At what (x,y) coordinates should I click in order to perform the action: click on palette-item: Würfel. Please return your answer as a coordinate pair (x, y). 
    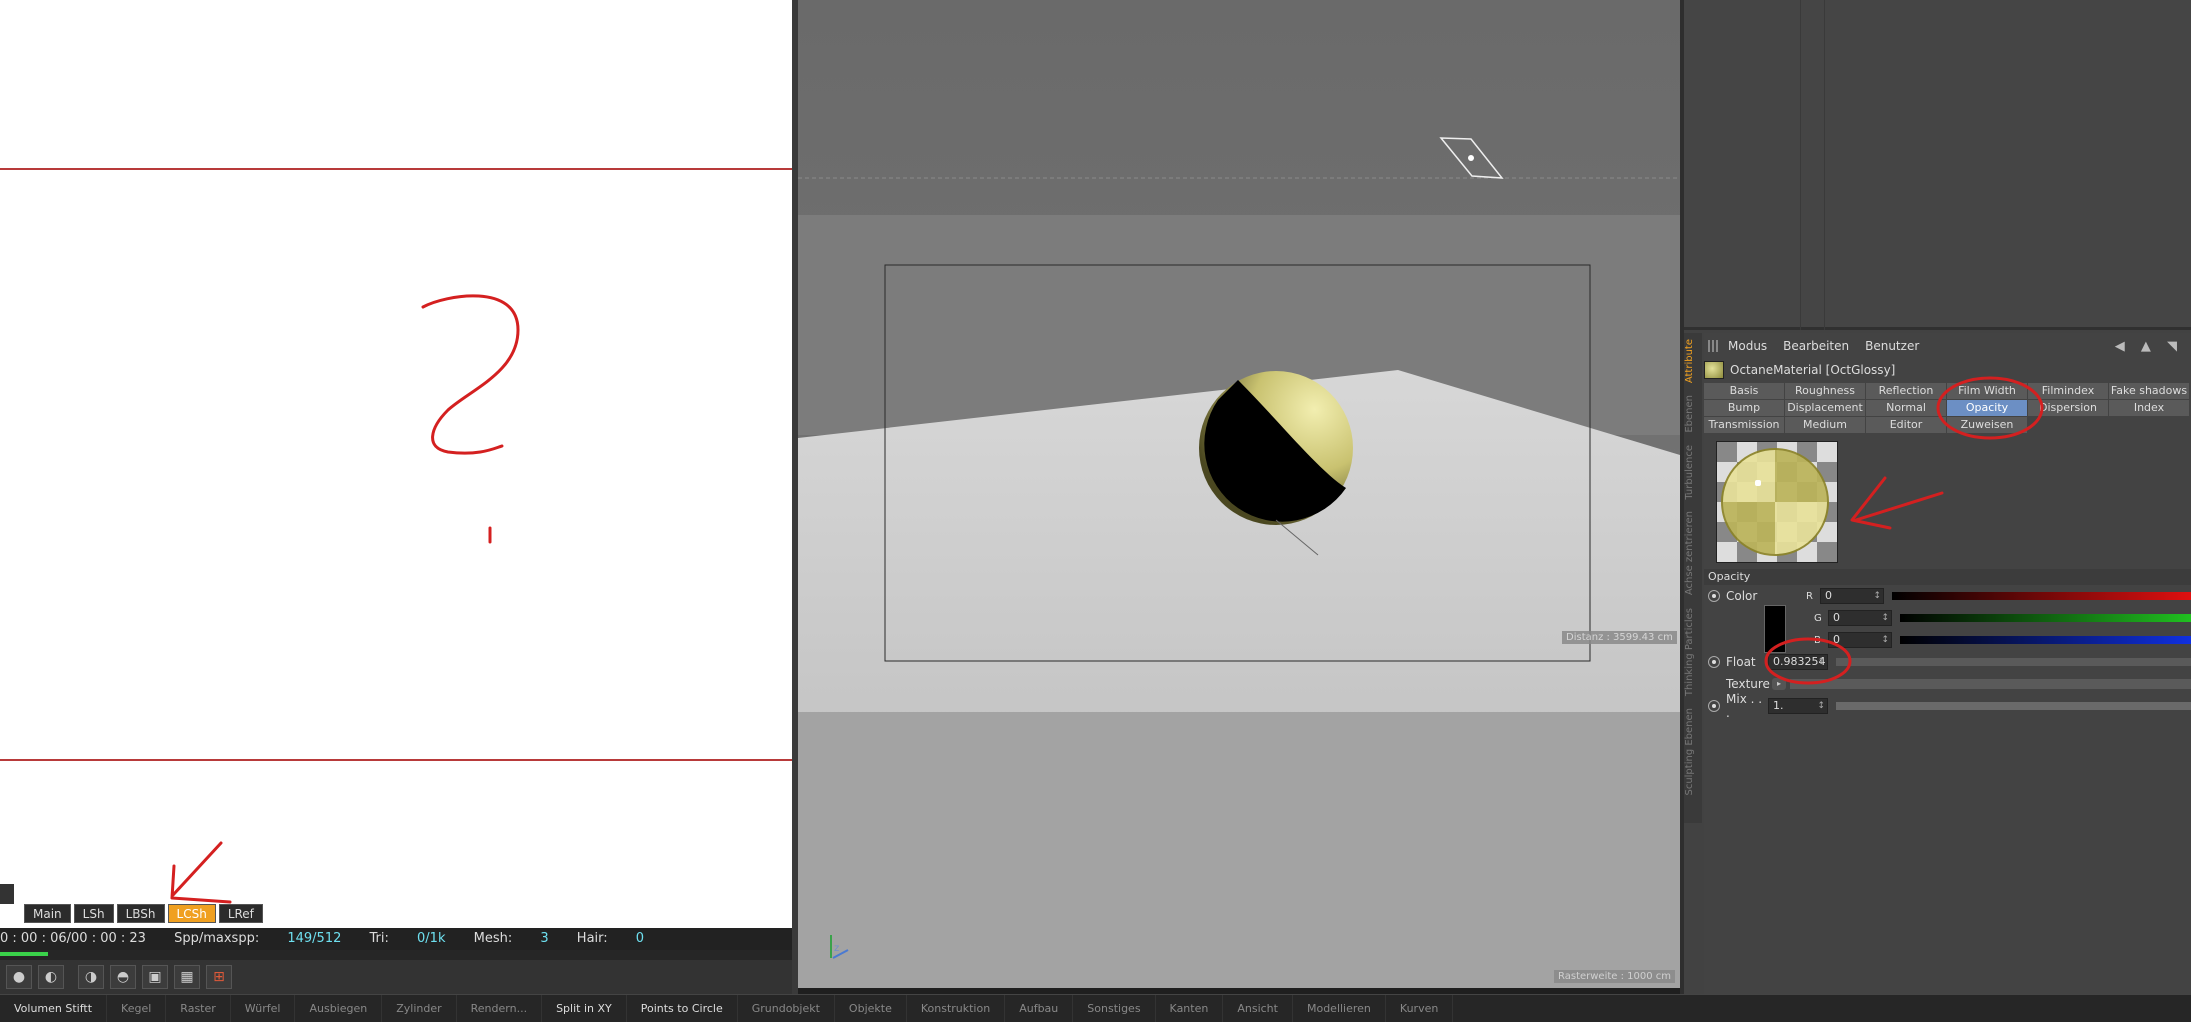
    Looking at the image, I should click on (263, 1008).